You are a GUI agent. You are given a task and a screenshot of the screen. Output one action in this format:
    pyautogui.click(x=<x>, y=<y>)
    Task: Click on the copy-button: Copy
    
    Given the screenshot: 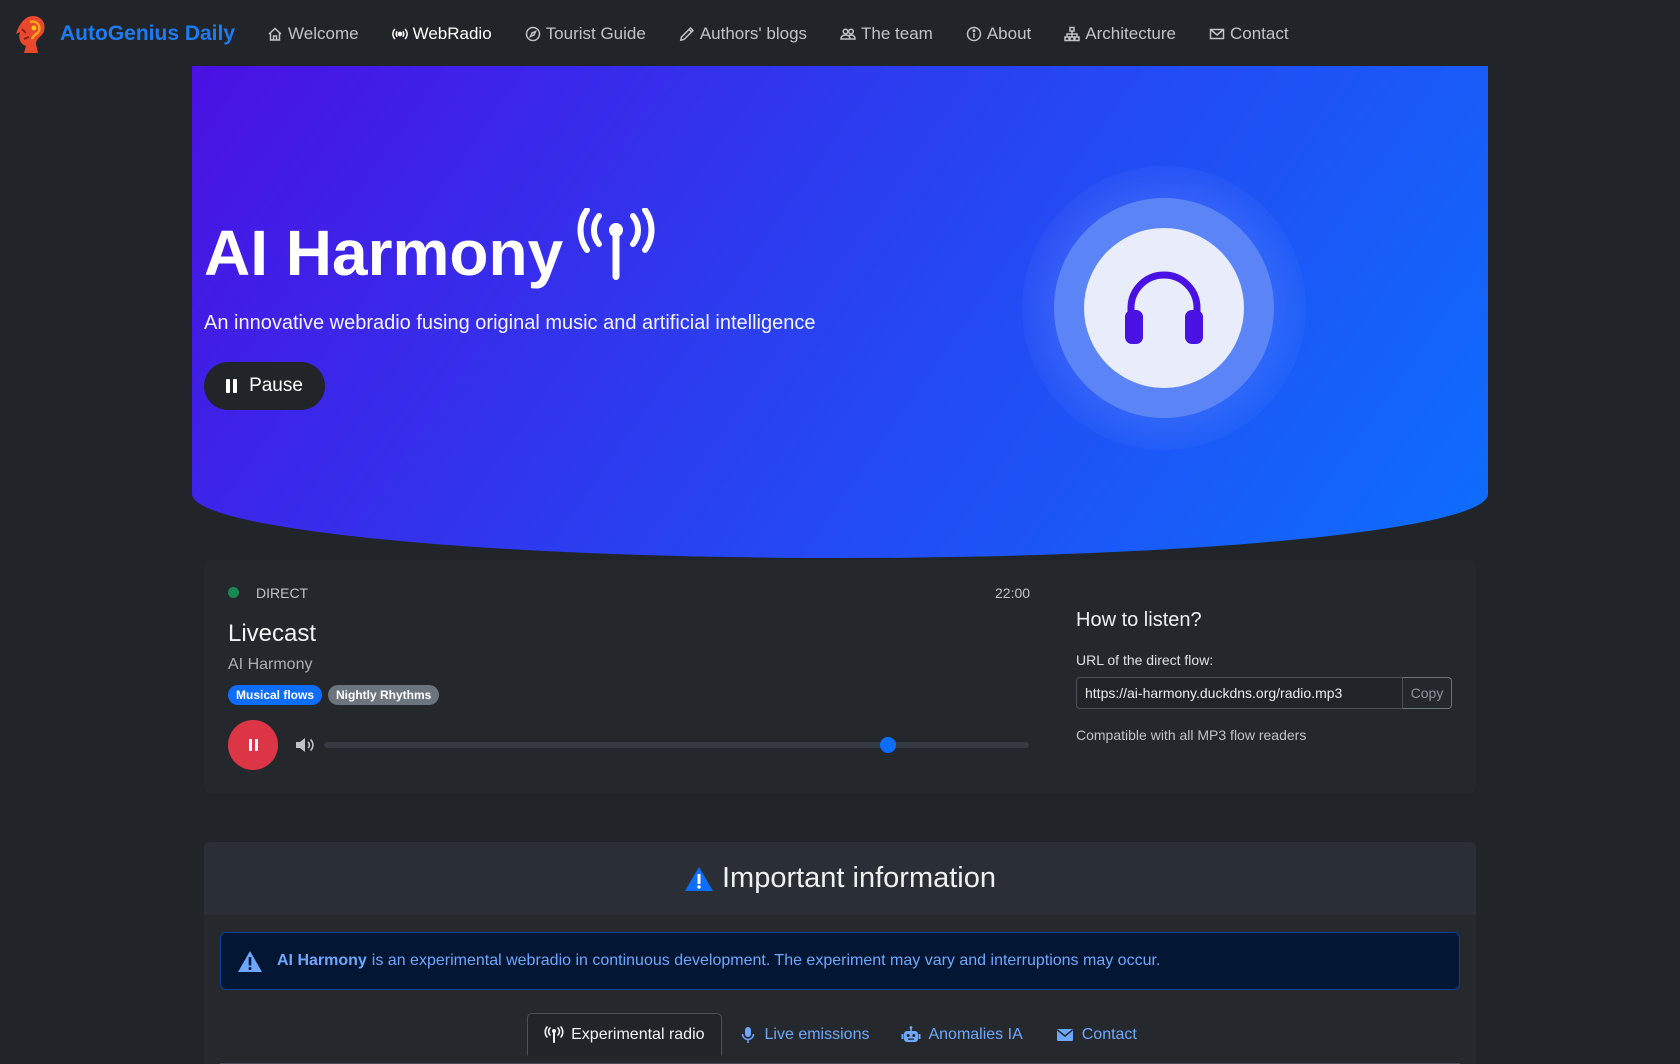 What is the action you would take?
    pyautogui.click(x=1427, y=693)
    